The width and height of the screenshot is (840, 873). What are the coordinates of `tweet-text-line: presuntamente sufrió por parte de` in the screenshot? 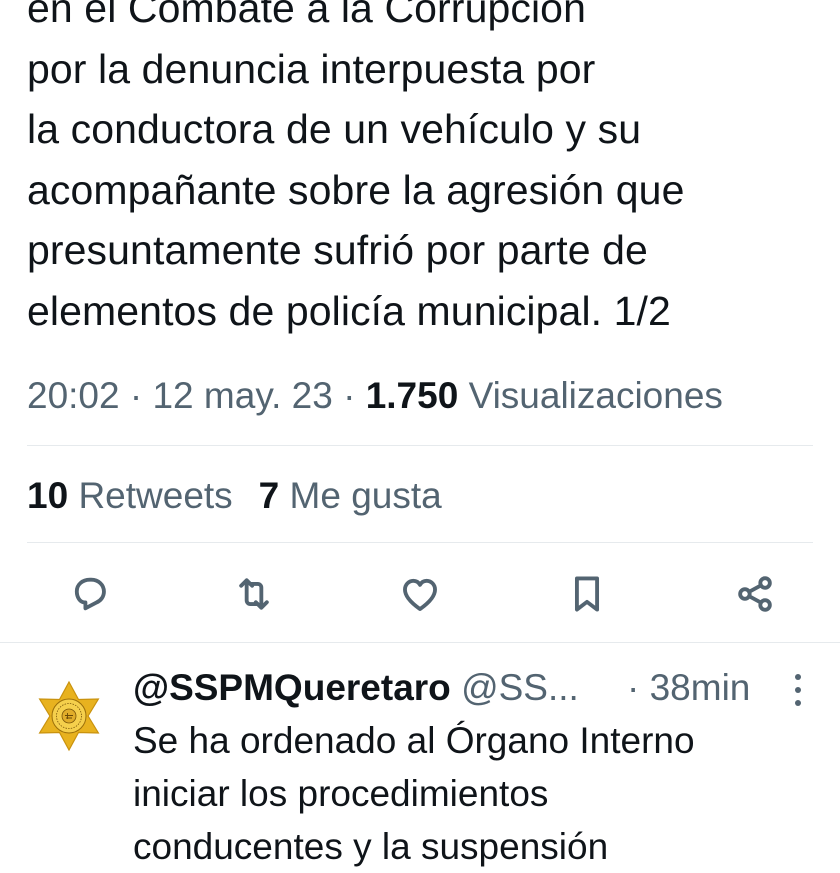 It's located at (337, 250).